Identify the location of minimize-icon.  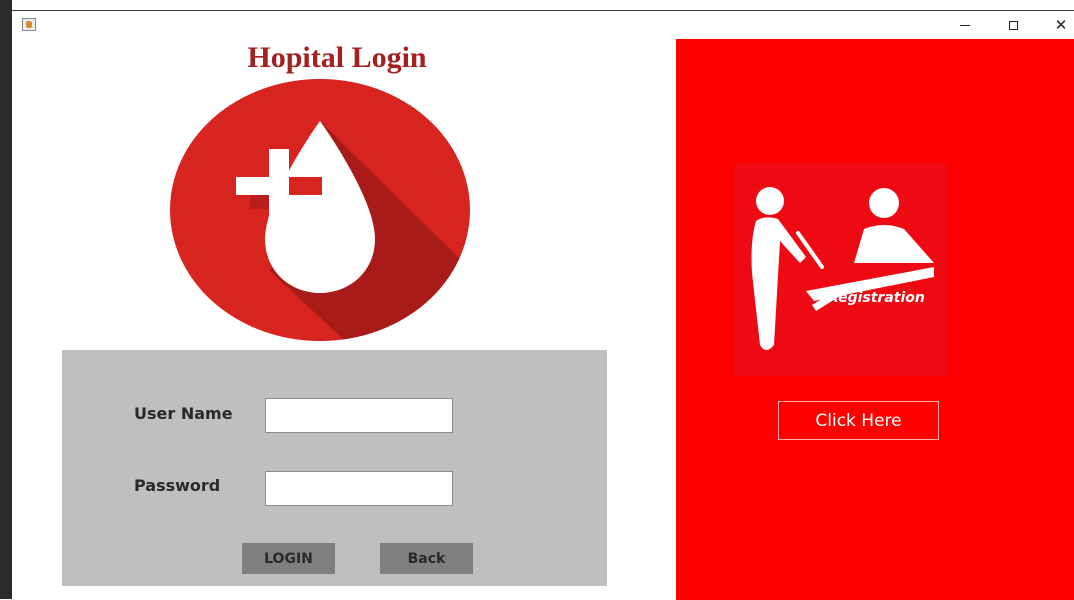
(965, 25).